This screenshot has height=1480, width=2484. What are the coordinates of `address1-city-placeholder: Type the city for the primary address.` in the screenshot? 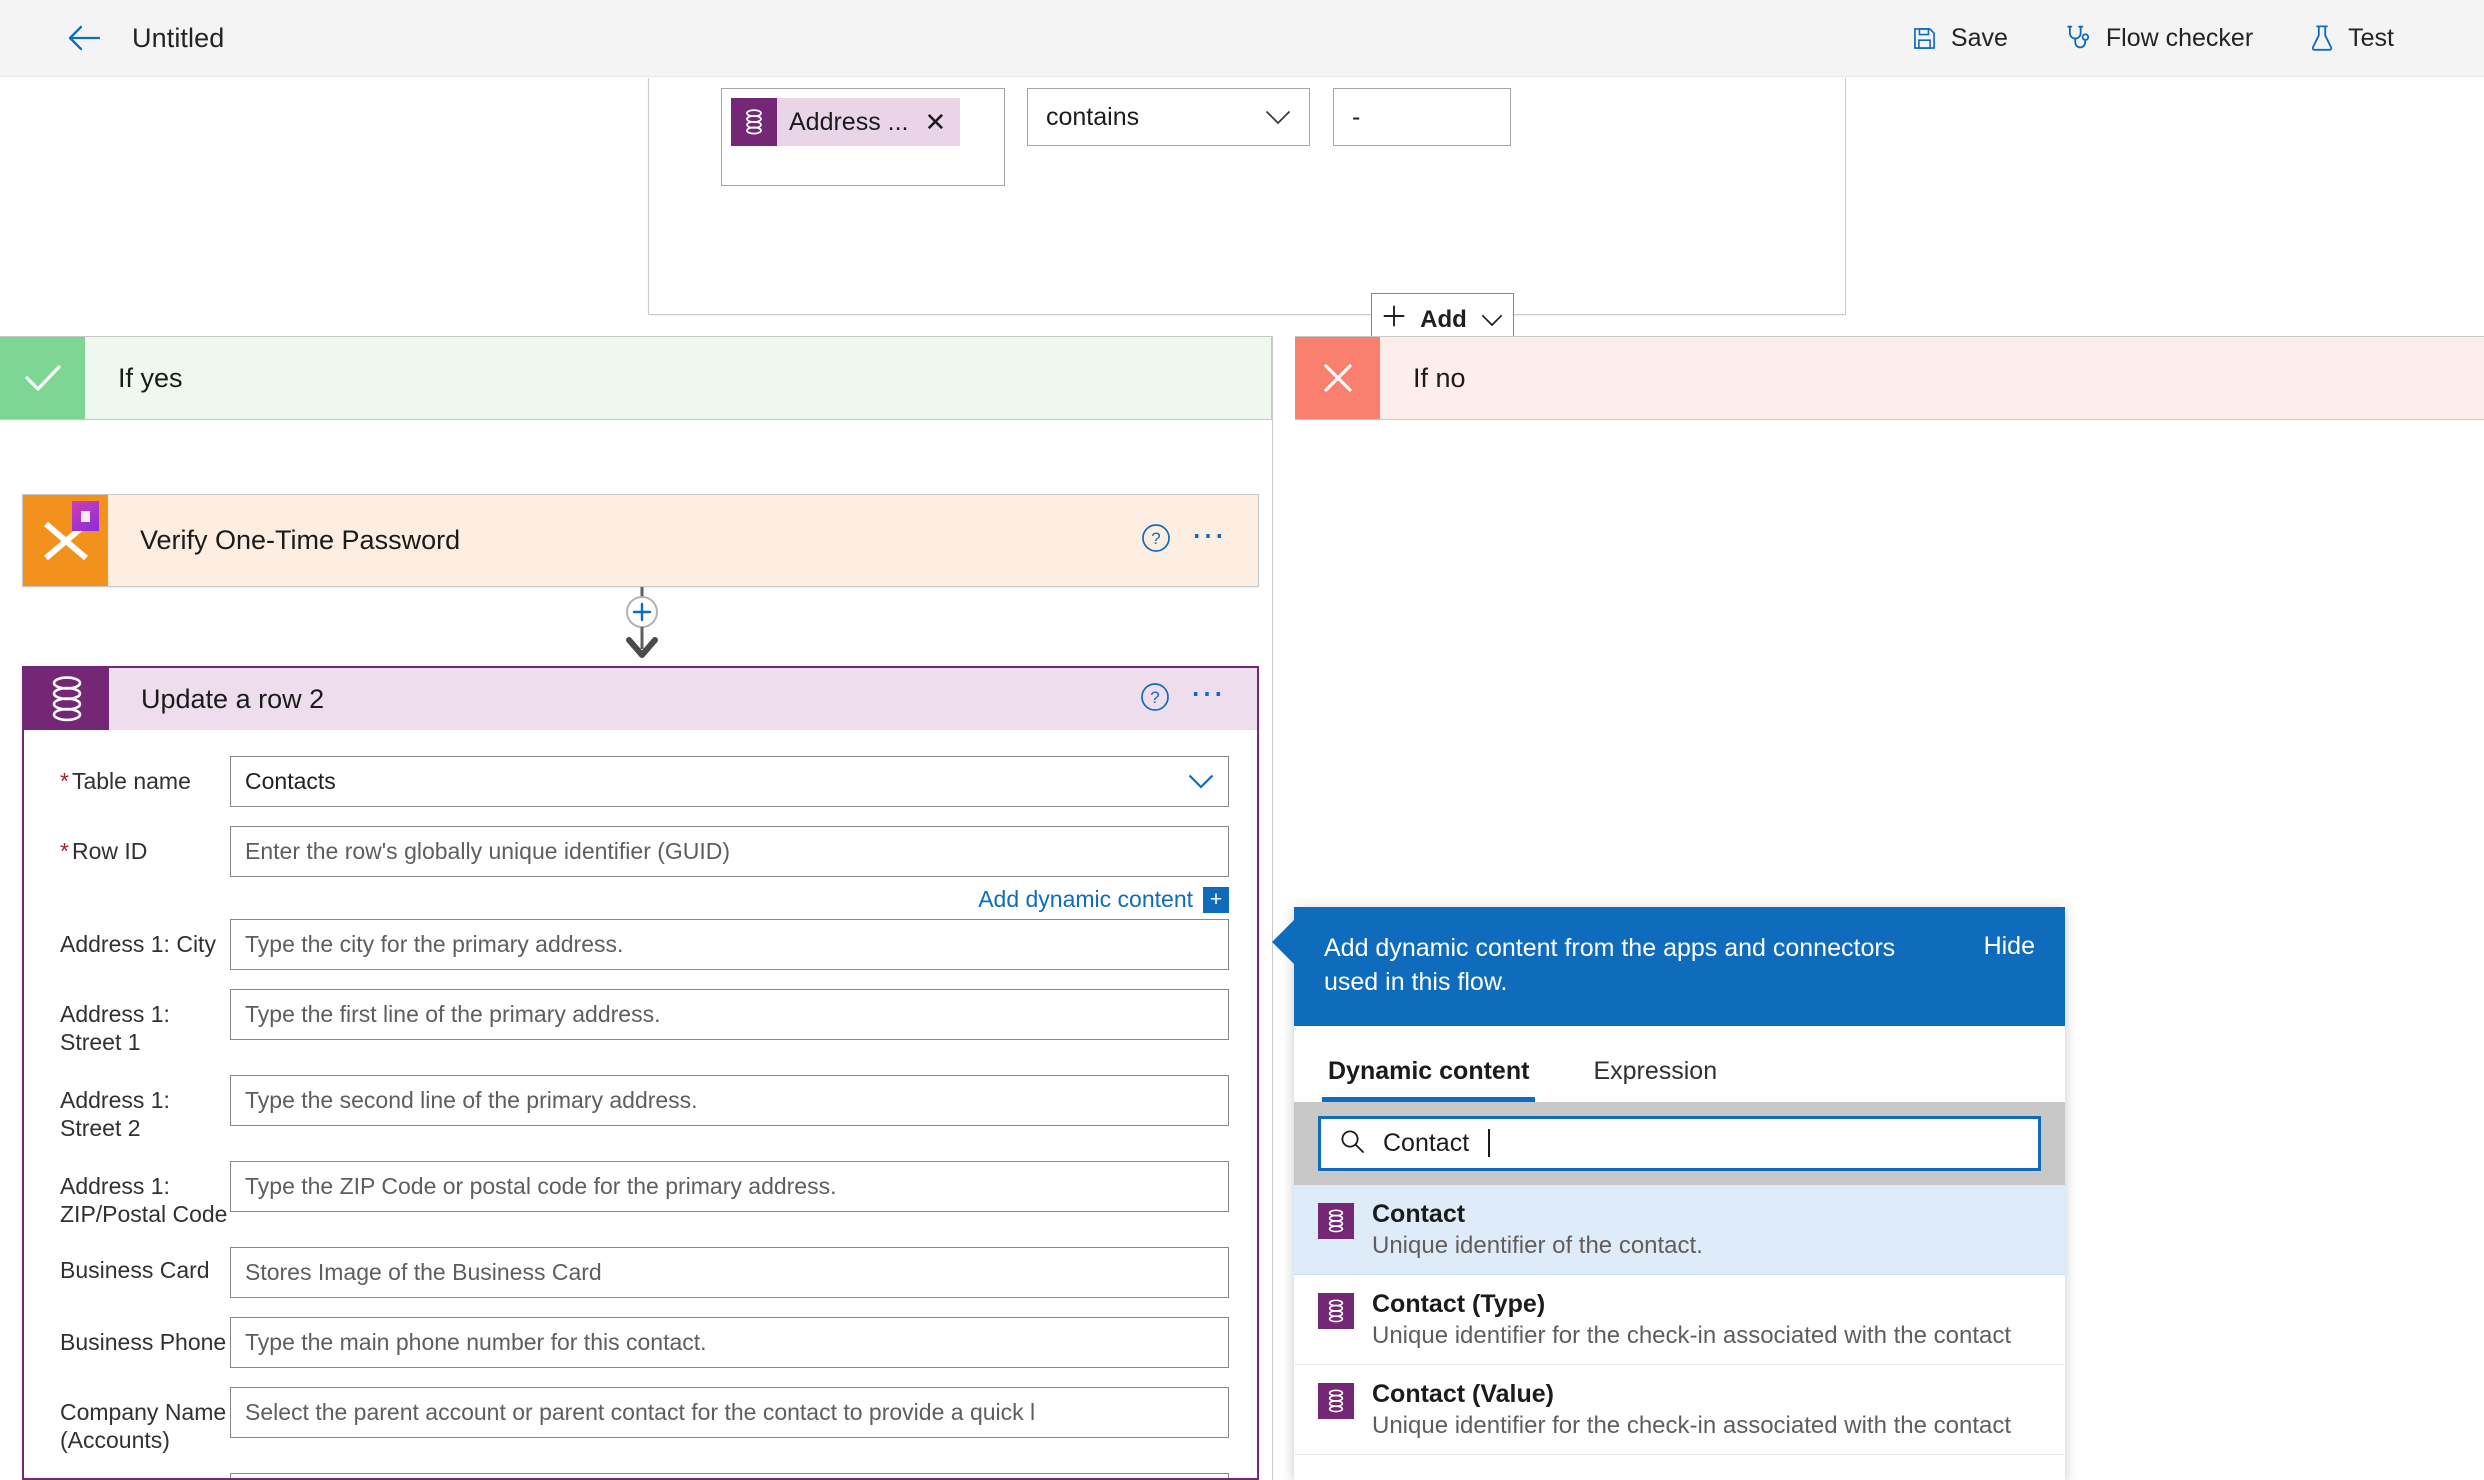 It's located at (434, 944).